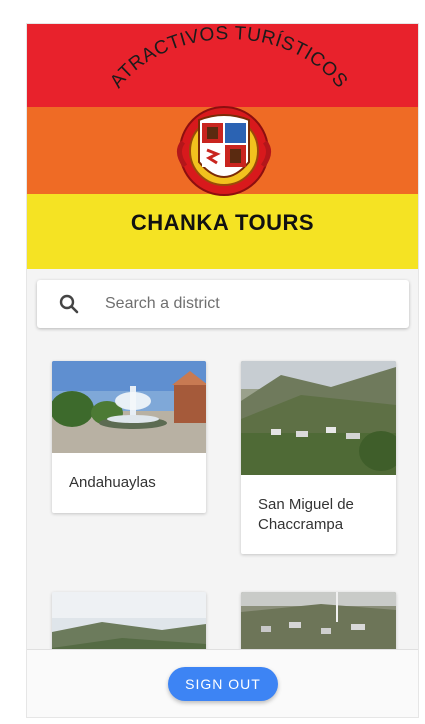 The height and width of the screenshot is (724, 425). Describe the element at coordinates (112, 482) in the screenshot. I see `district-name: Andahuaylas` at that location.